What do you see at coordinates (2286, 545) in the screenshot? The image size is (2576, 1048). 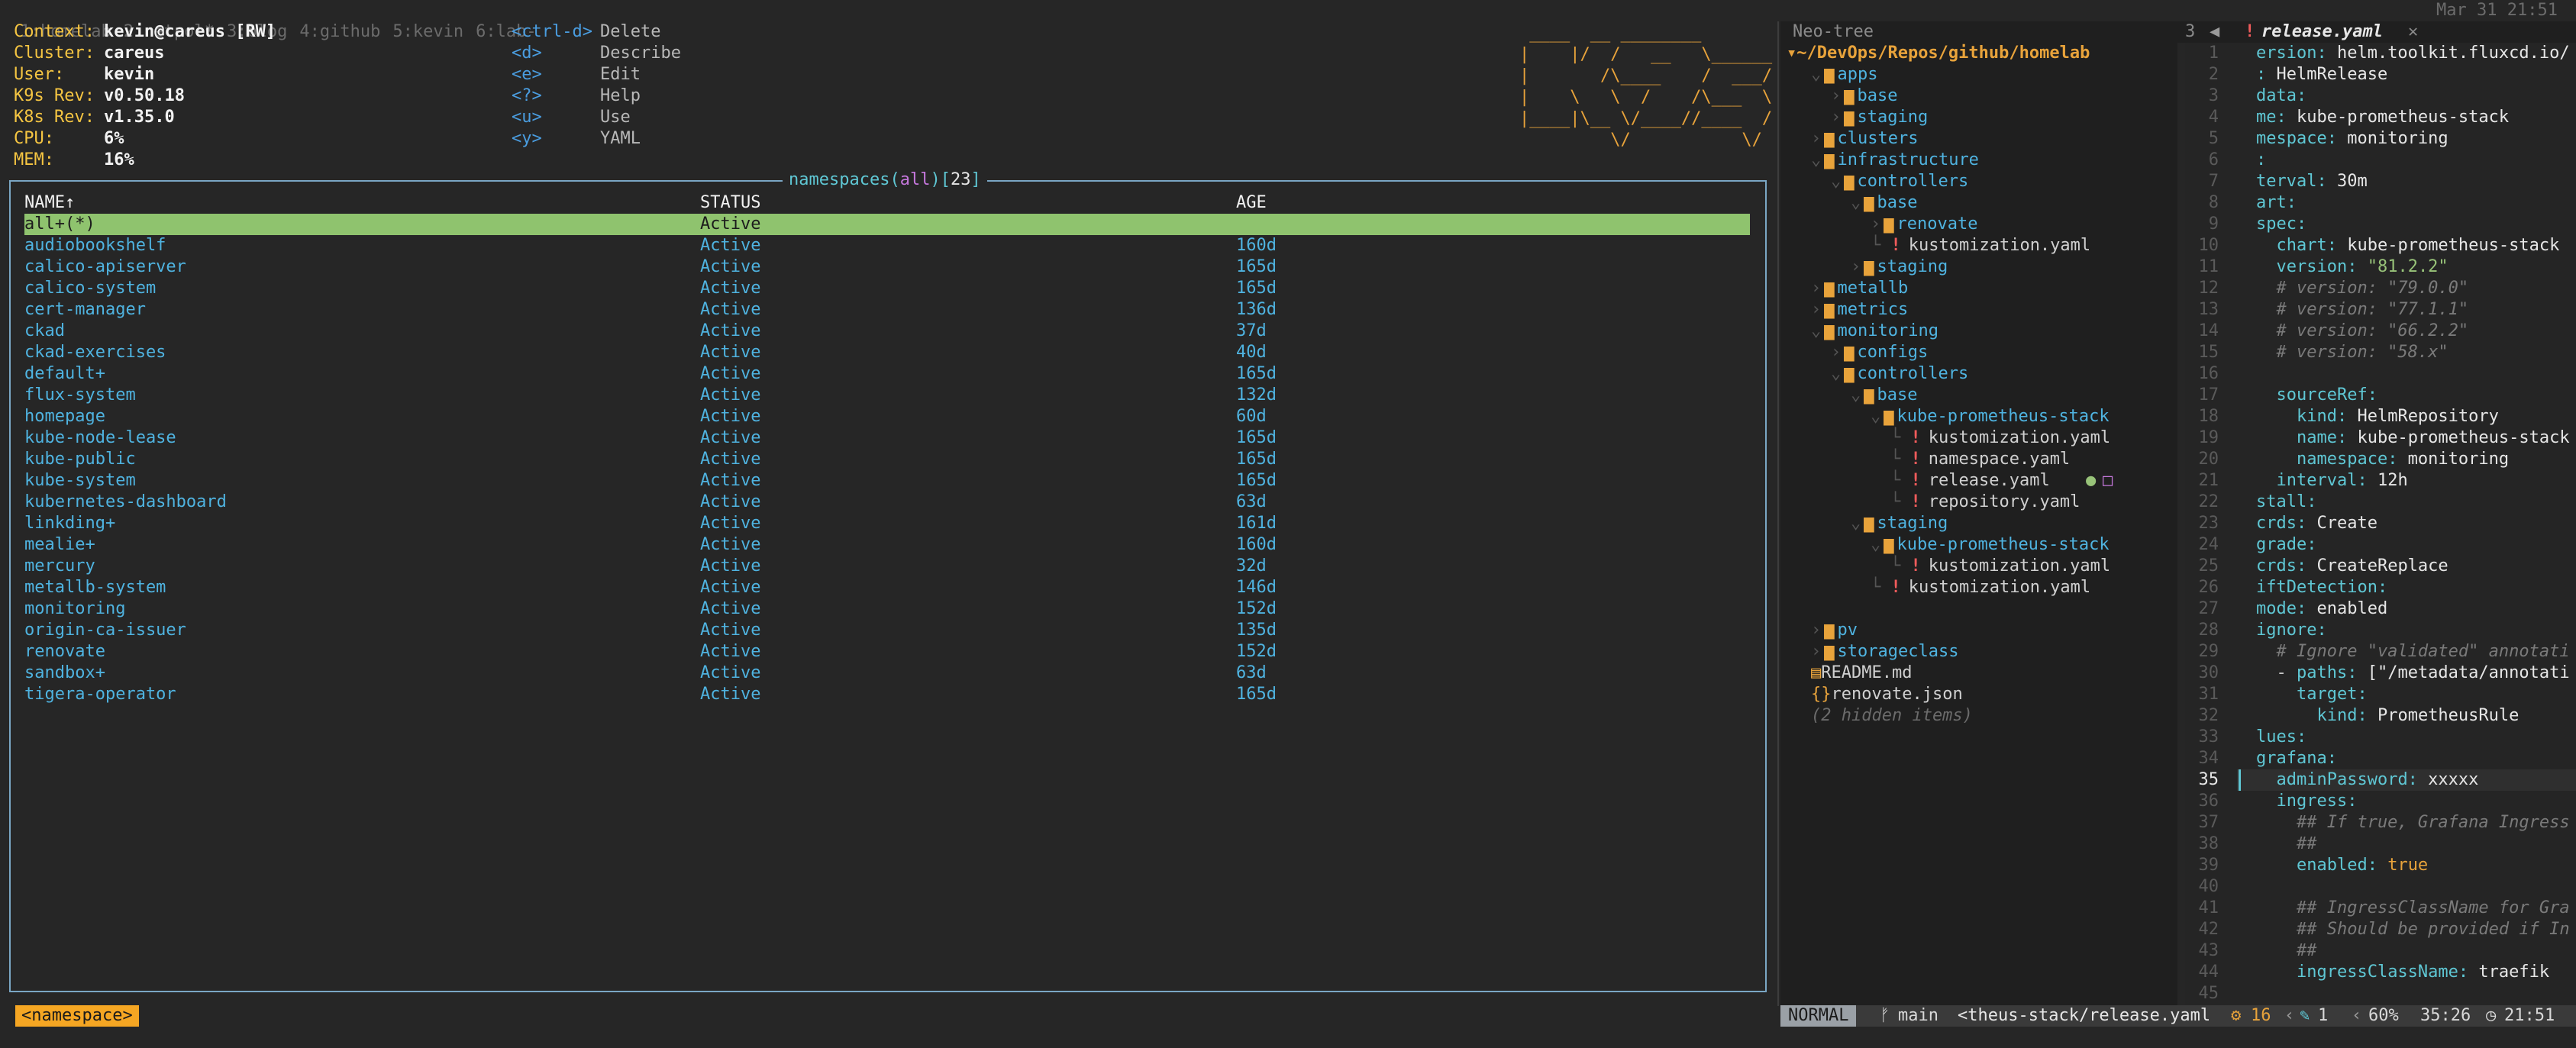 I see `code-line: grade:` at bounding box center [2286, 545].